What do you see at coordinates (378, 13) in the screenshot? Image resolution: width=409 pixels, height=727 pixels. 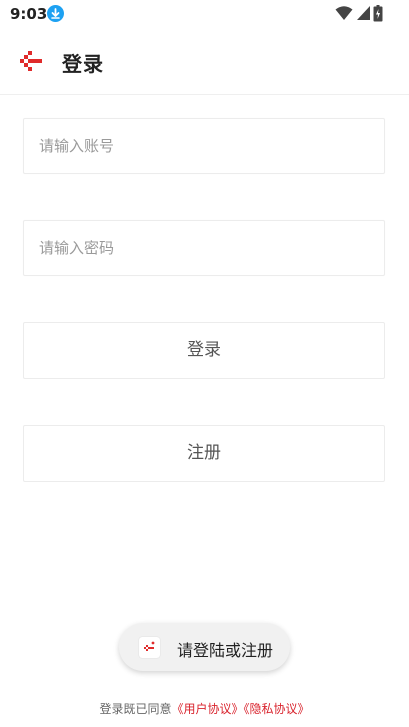 I see `battery-icon` at bounding box center [378, 13].